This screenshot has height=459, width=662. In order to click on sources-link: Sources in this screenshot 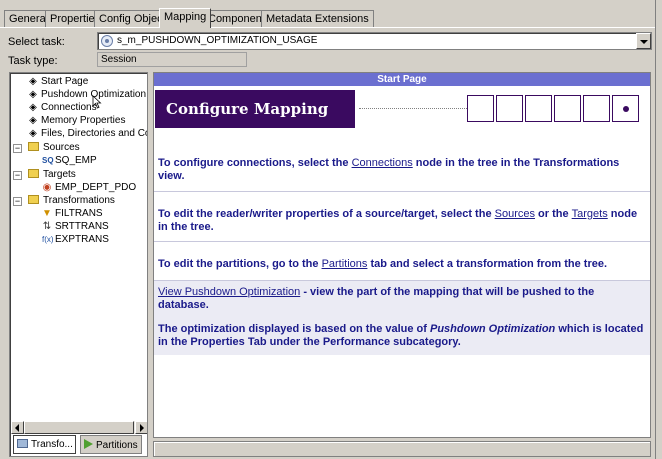, I will do `click(515, 214)`.